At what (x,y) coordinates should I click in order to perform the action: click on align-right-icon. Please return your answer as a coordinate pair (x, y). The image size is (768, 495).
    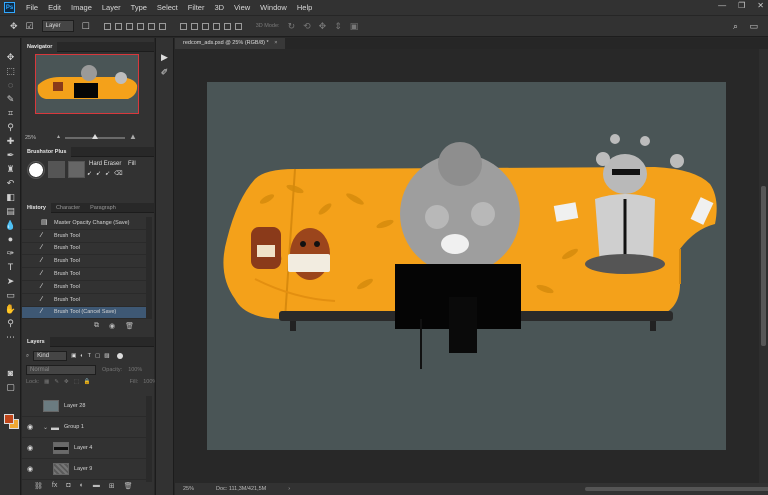
    Looking at the image, I should click on (162, 26).